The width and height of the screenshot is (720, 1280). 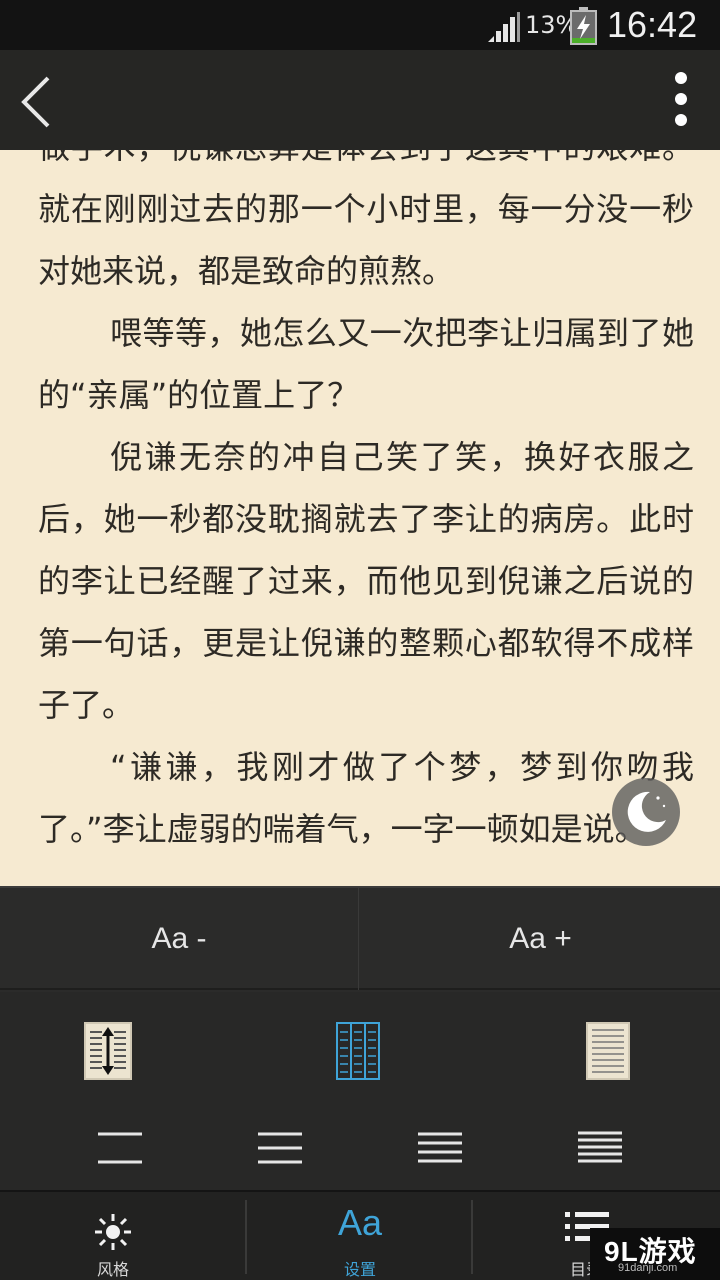 I want to click on font-decrease-button: Aa -, so click(x=179, y=939).